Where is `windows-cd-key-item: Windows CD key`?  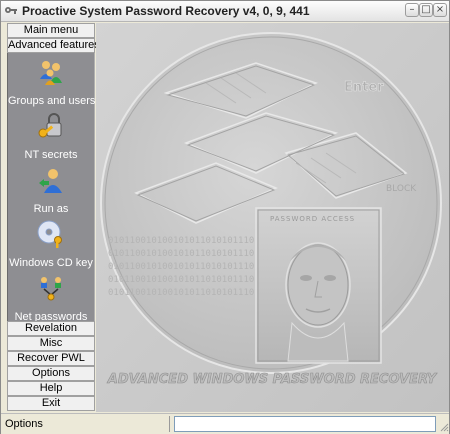
windows-cd-key-item: Windows CD key is located at coordinates (51, 244).